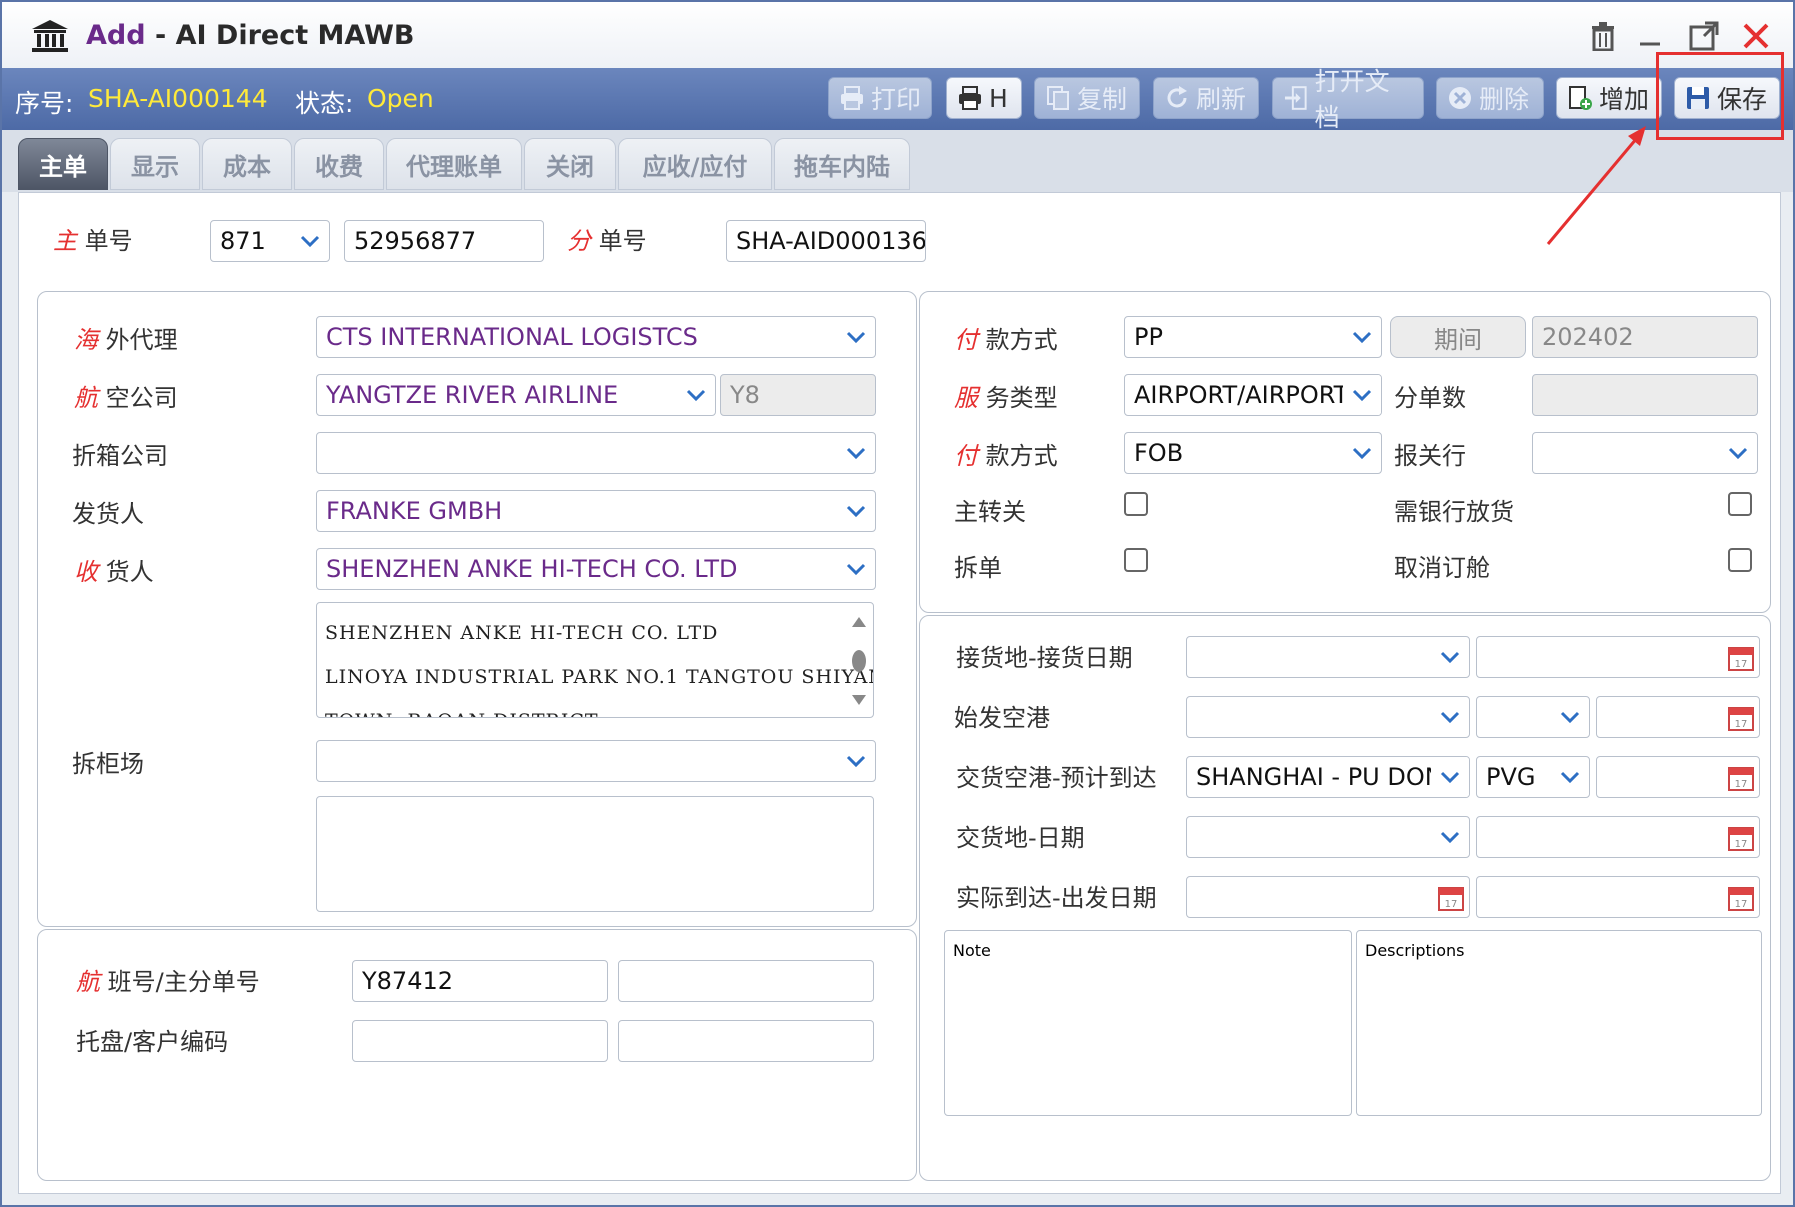  What do you see at coordinates (966, 340) in the screenshot?
I see `payment-method-label-r: 付` at bounding box center [966, 340].